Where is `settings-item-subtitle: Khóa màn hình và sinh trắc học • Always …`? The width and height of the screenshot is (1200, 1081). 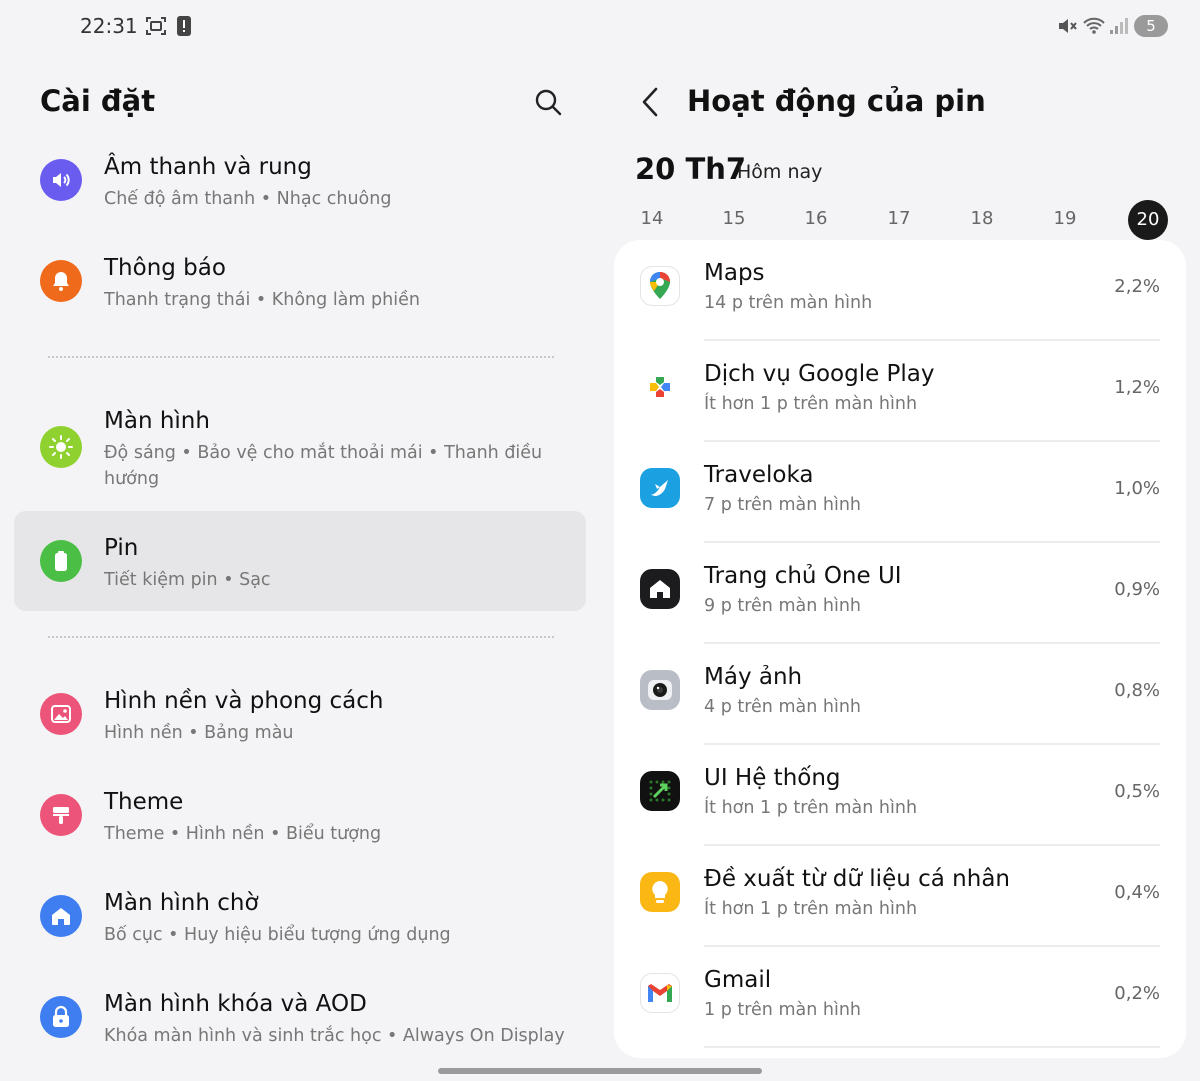
settings-item-subtitle: Khóa màn hình và sinh trắc học • Always … is located at coordinates (334, 1036).